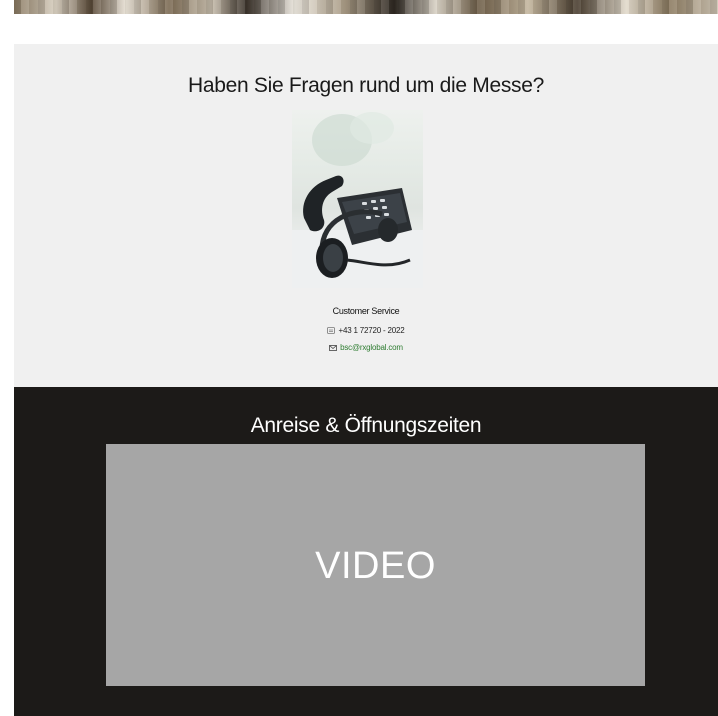 This screenshot has height=716, width=718. Describe the element at coordinates (331, 331) in the screenshot. I see `phone-icon` at that location.